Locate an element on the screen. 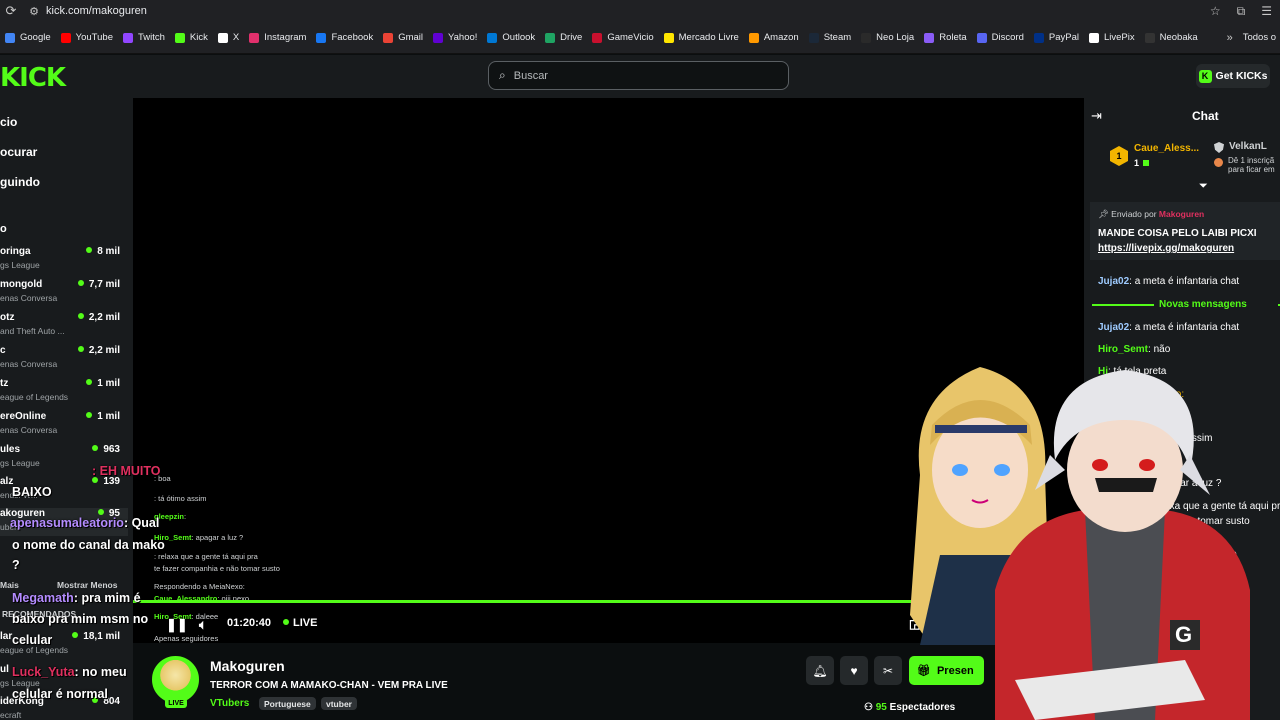  bookmark-item: Amazon is located at coordinates (774, 37).